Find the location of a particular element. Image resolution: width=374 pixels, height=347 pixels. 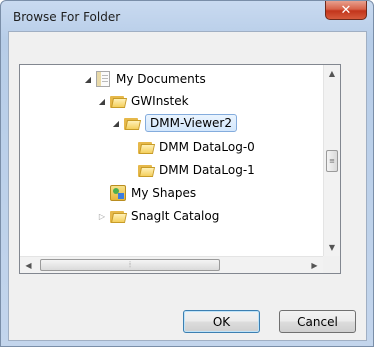

tree-item-label: My Shapes is located at coordinates (164, 193).